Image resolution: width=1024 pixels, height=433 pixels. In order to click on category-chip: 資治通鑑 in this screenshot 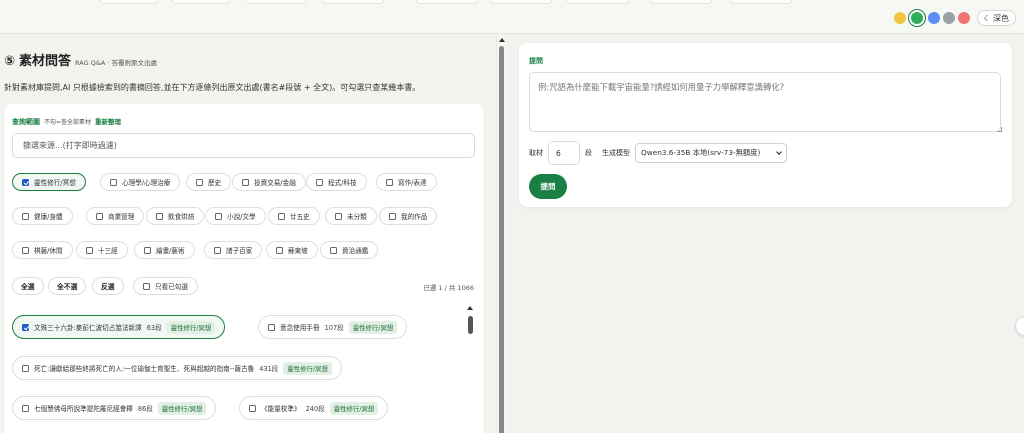, I will do `click(349, 250)`.